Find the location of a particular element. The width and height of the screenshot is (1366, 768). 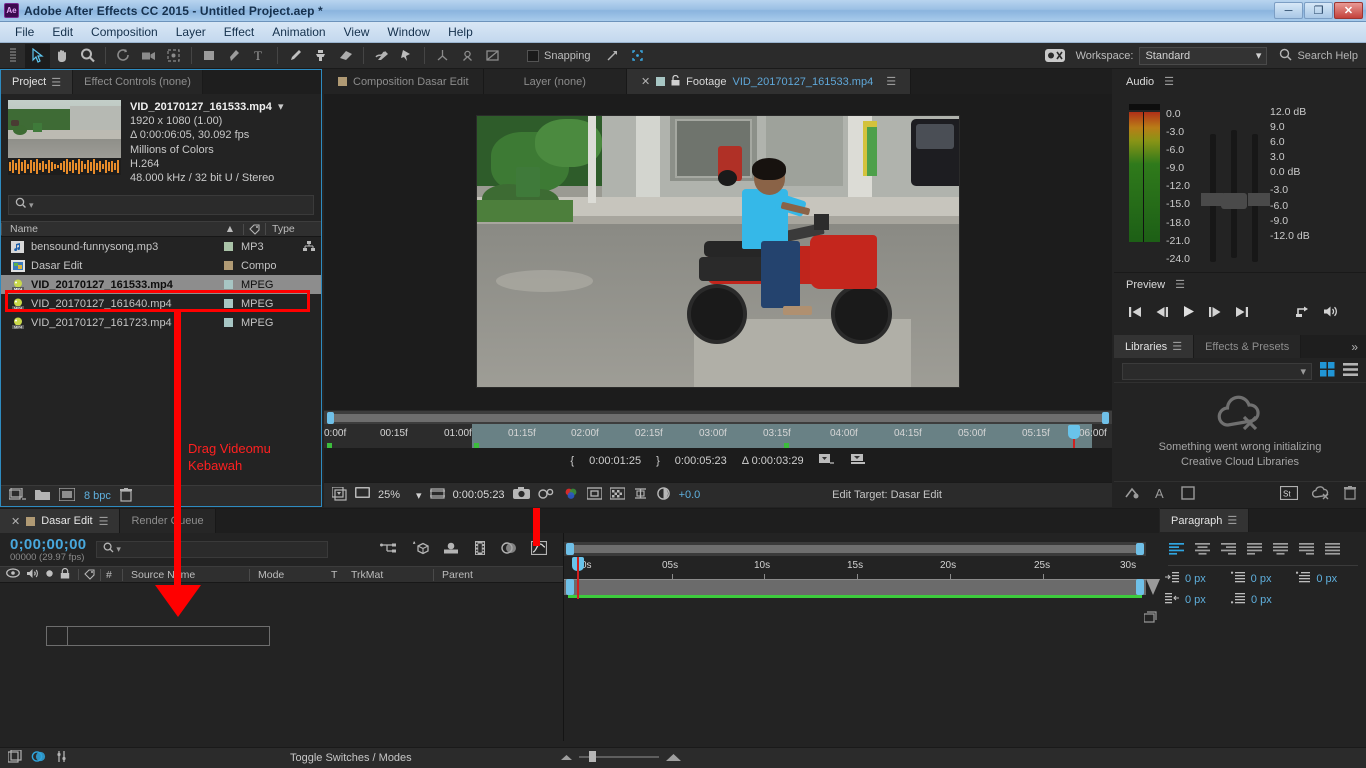

space-after-field: 0 px is located at coordinates (1263, 600).